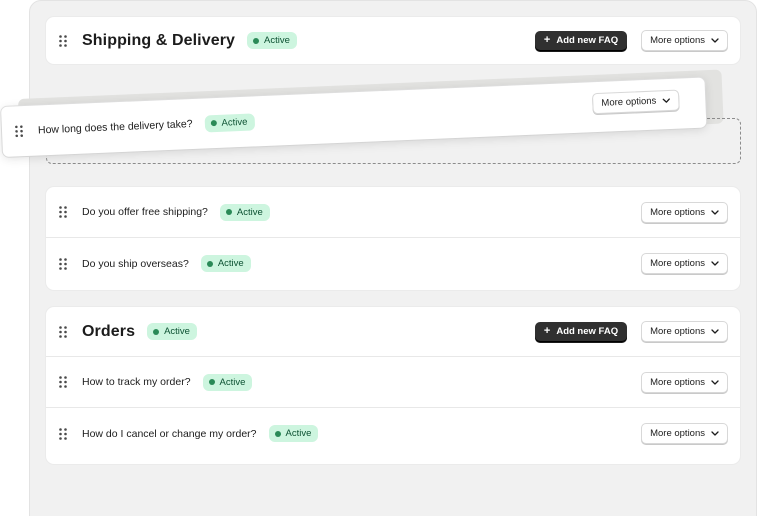  I want to click on faq-question: Do you offer free shipping?, so click(145, 212).